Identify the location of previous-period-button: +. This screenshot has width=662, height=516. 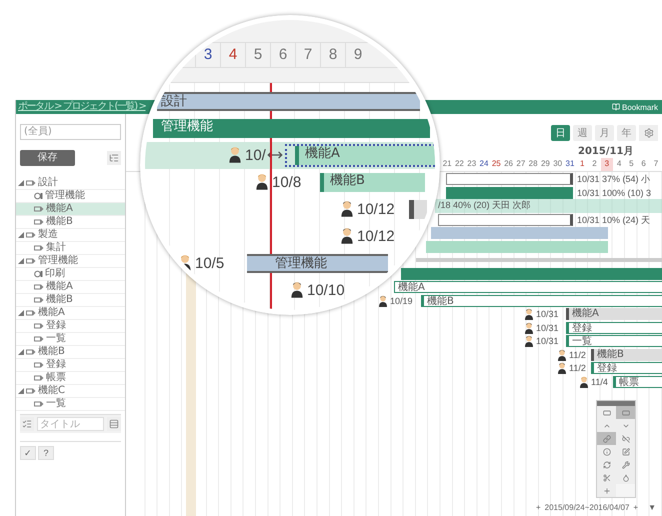
(538, 507).